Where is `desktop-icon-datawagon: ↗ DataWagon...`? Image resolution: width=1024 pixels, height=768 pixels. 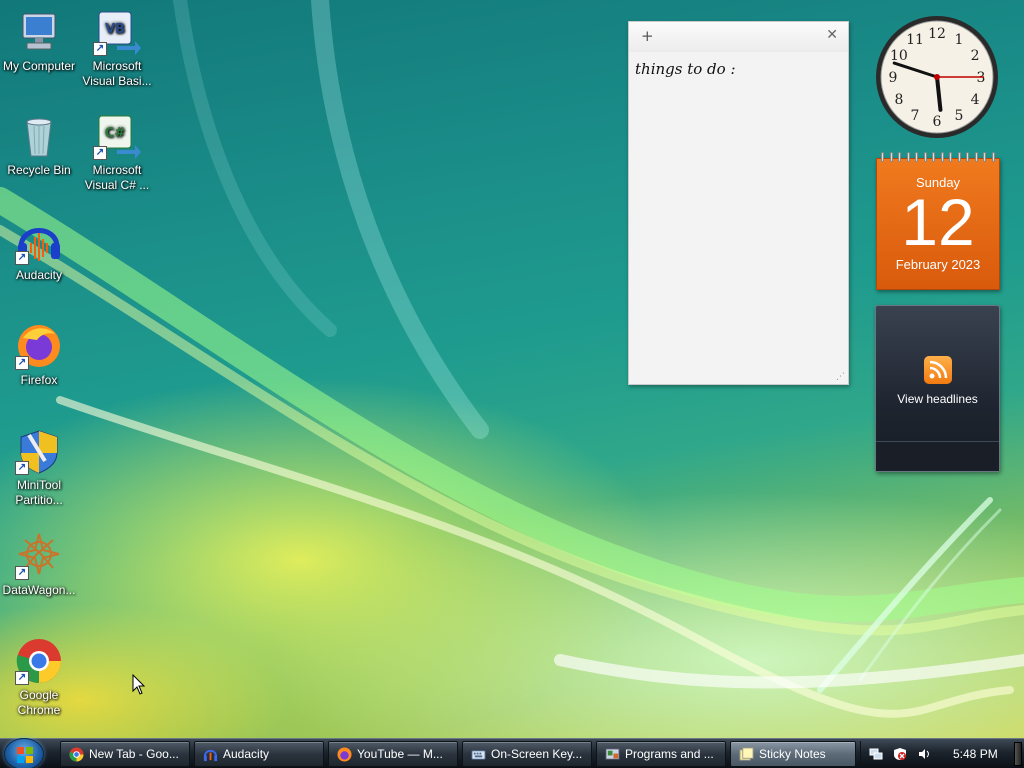 desktop-icon-datawagon: ↗ DataWagon... is located at coordinates (39, 565).